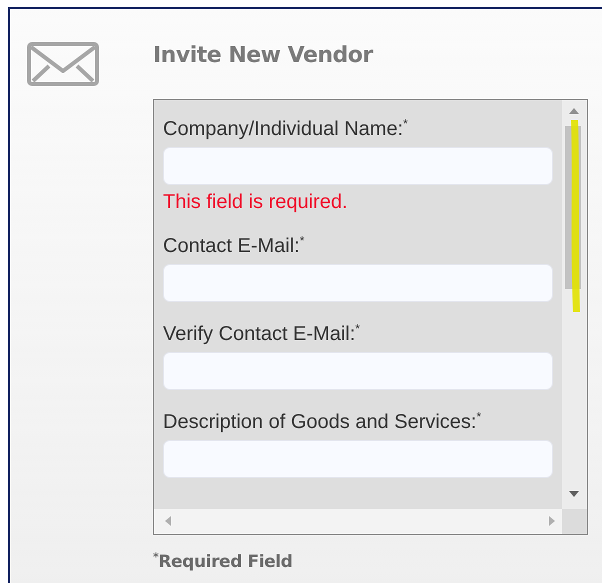 The height and width of the screenshot is (583, 602). What do you see at coordinates (256, 202) in the screenshot?
I see `error-message: This field is required.` at bounding box center [256, 202].